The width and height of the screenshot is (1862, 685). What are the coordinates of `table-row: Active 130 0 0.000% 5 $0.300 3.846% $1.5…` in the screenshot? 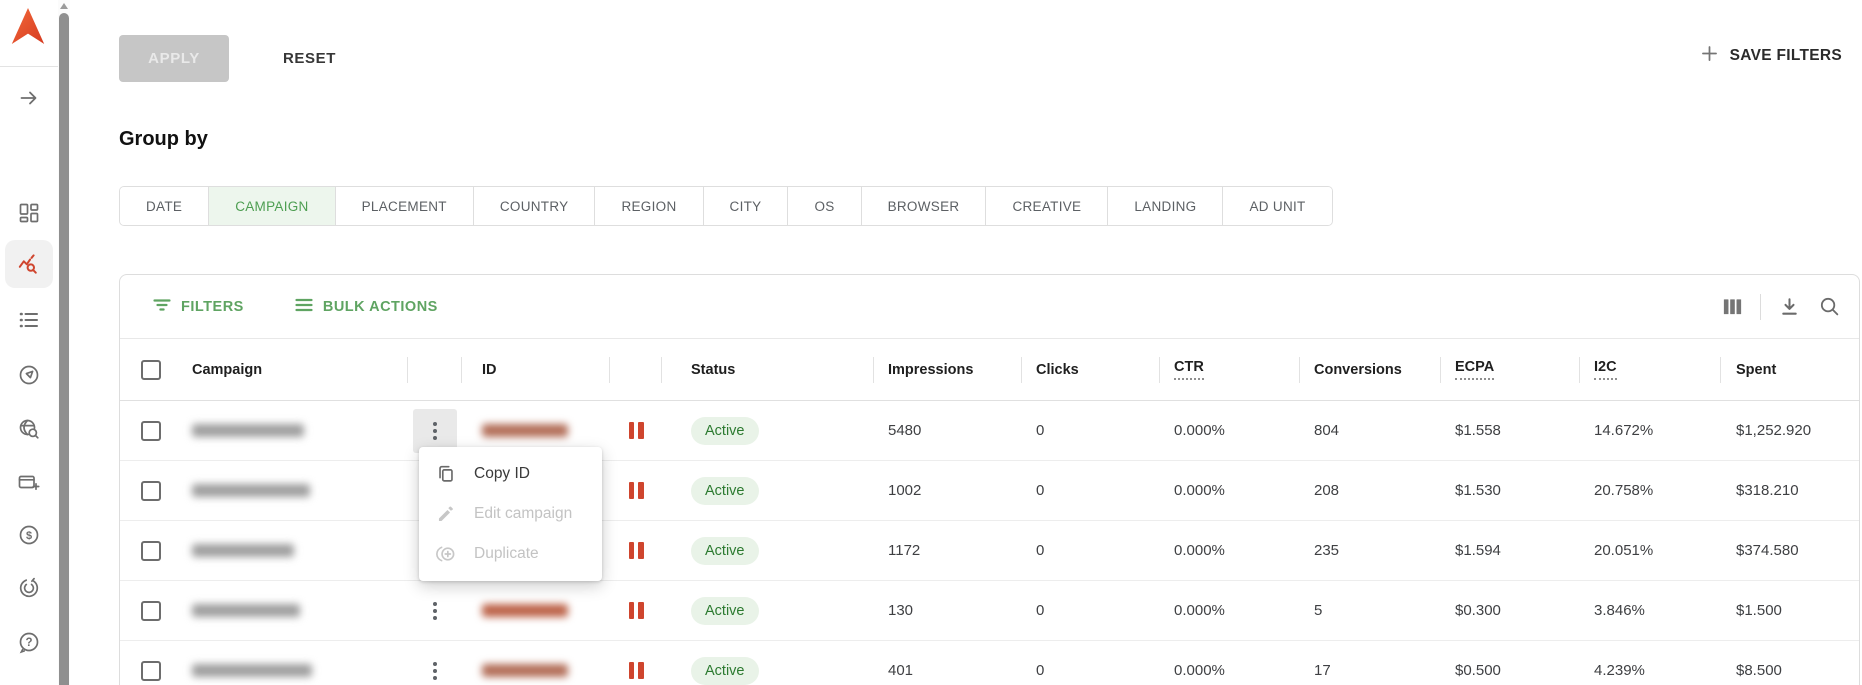 It's located at (989, 611).